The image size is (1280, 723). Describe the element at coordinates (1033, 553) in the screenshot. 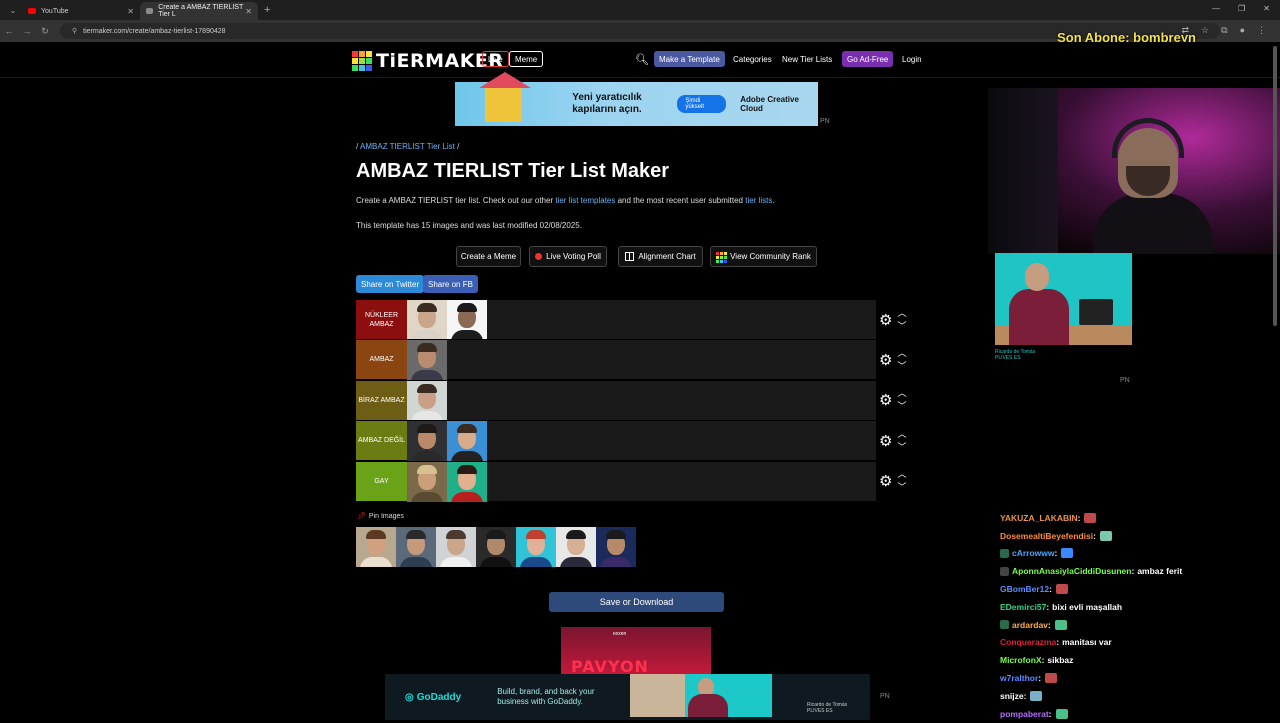

I see `chat-username: cArrowww` at that location.